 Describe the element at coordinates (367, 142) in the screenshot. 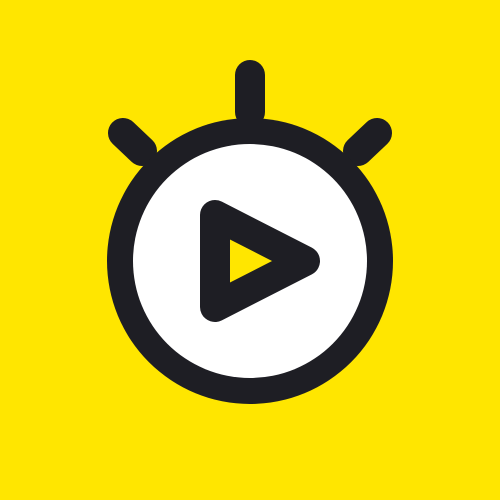

I see `stopwatch-right-button` at that location.